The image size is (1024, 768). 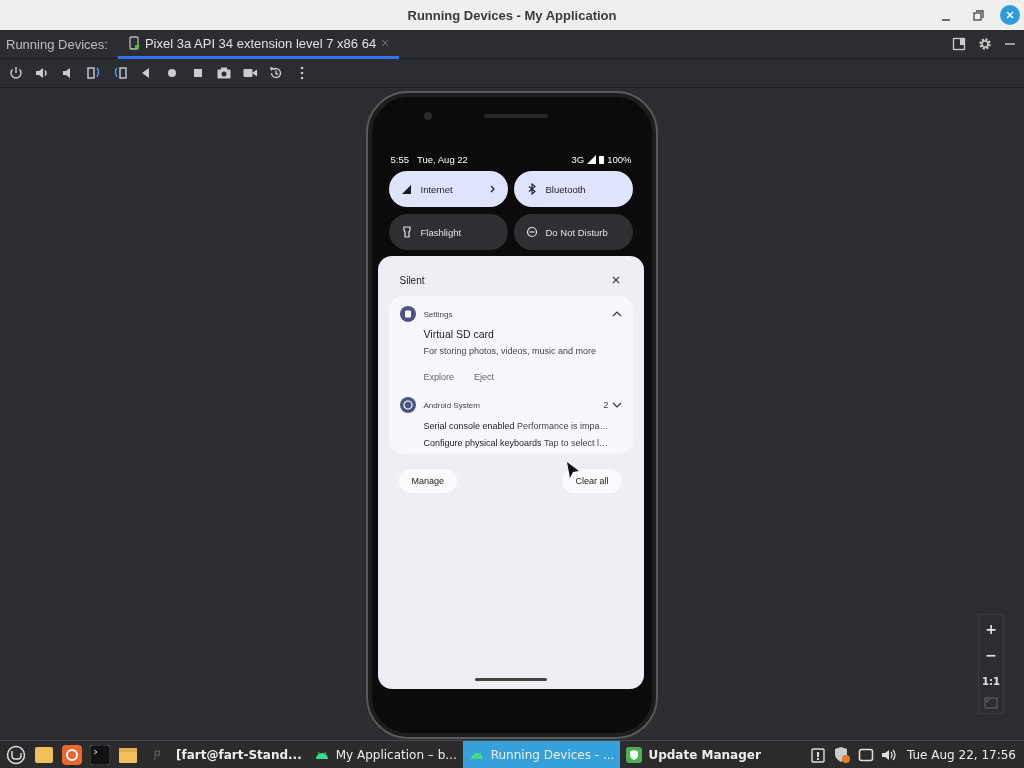 I want to click on network-type: 3G, so click(x=578, y=159).